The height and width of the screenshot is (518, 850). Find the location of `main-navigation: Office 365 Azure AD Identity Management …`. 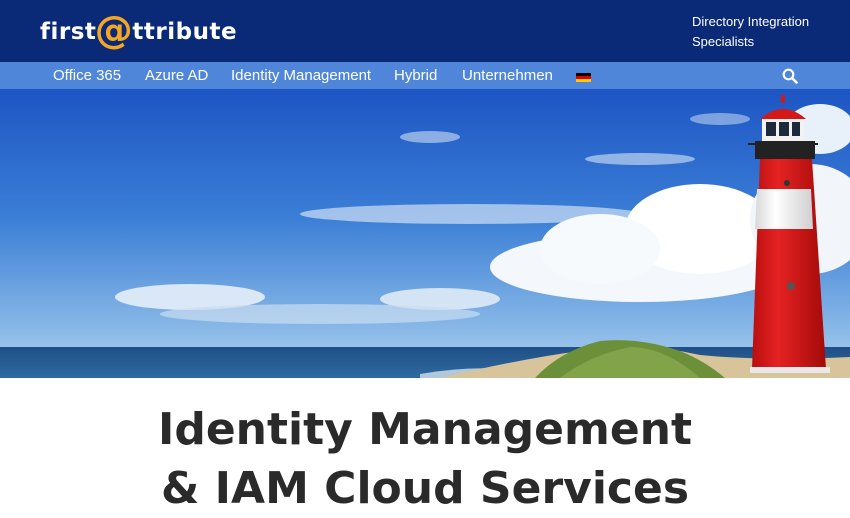

main-navigation: Office 365 Azure AD Identity Management … is located at coordinates (425, 75).